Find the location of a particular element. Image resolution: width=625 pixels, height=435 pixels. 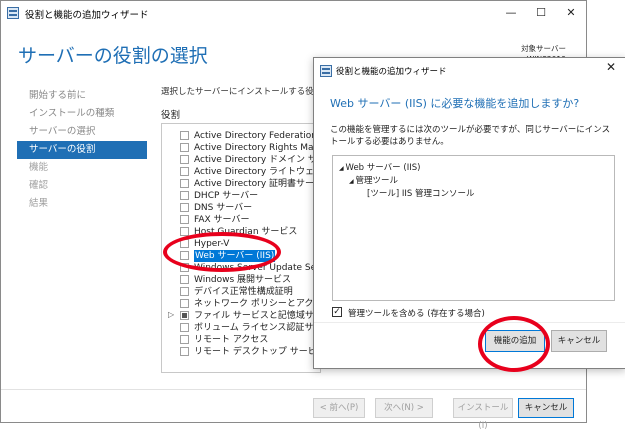

cancel-button: キャンセル is located at coordinates (546, 408).